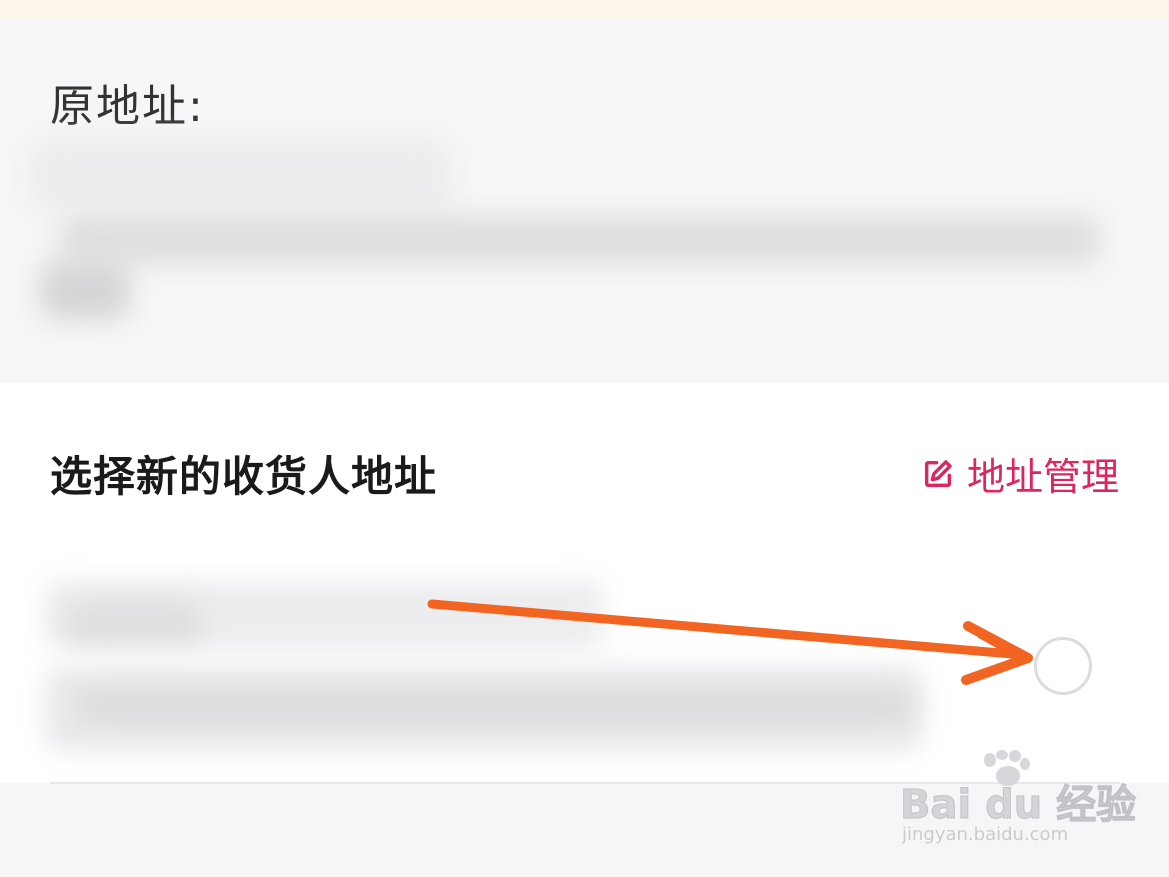 This screenshot has width=1169, height=877. What do you see at coordinates (244, 476) in the screenshot?
I see `select-address-heading: 选择新的收货人地址` at bounding box center [244, 476].